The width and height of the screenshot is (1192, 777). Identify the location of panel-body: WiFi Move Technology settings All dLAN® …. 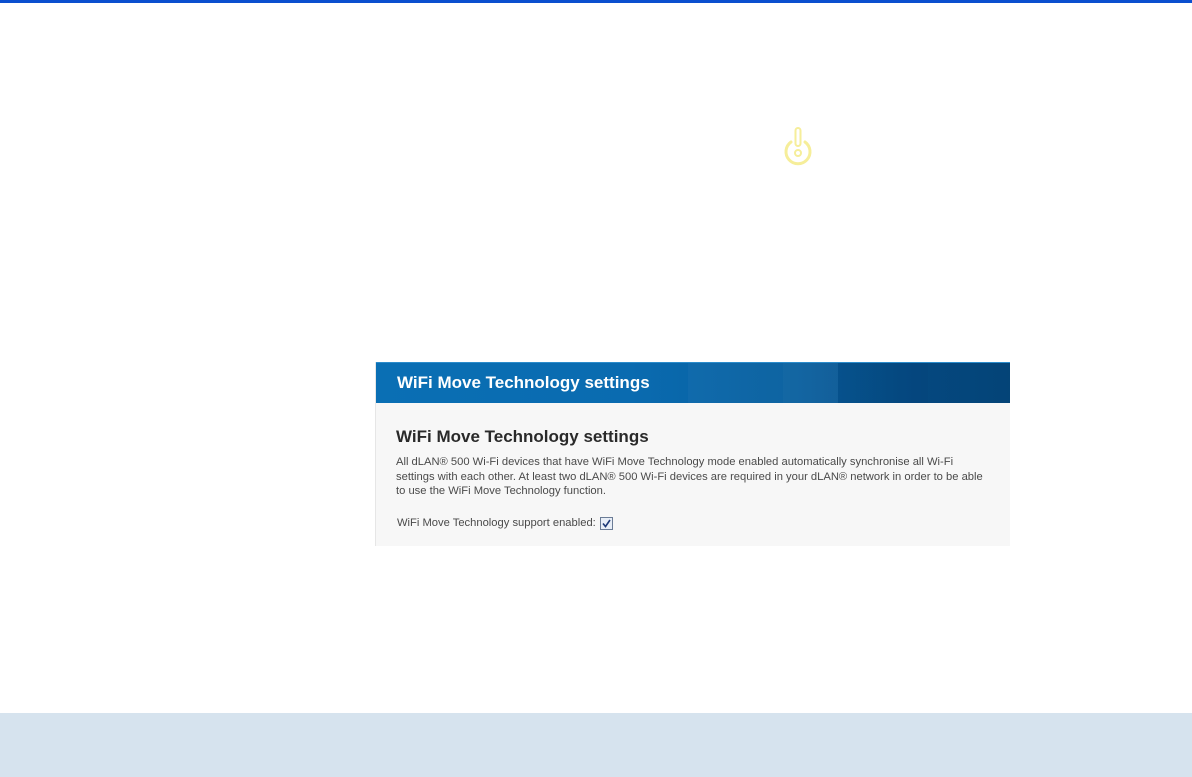
(693, 466).